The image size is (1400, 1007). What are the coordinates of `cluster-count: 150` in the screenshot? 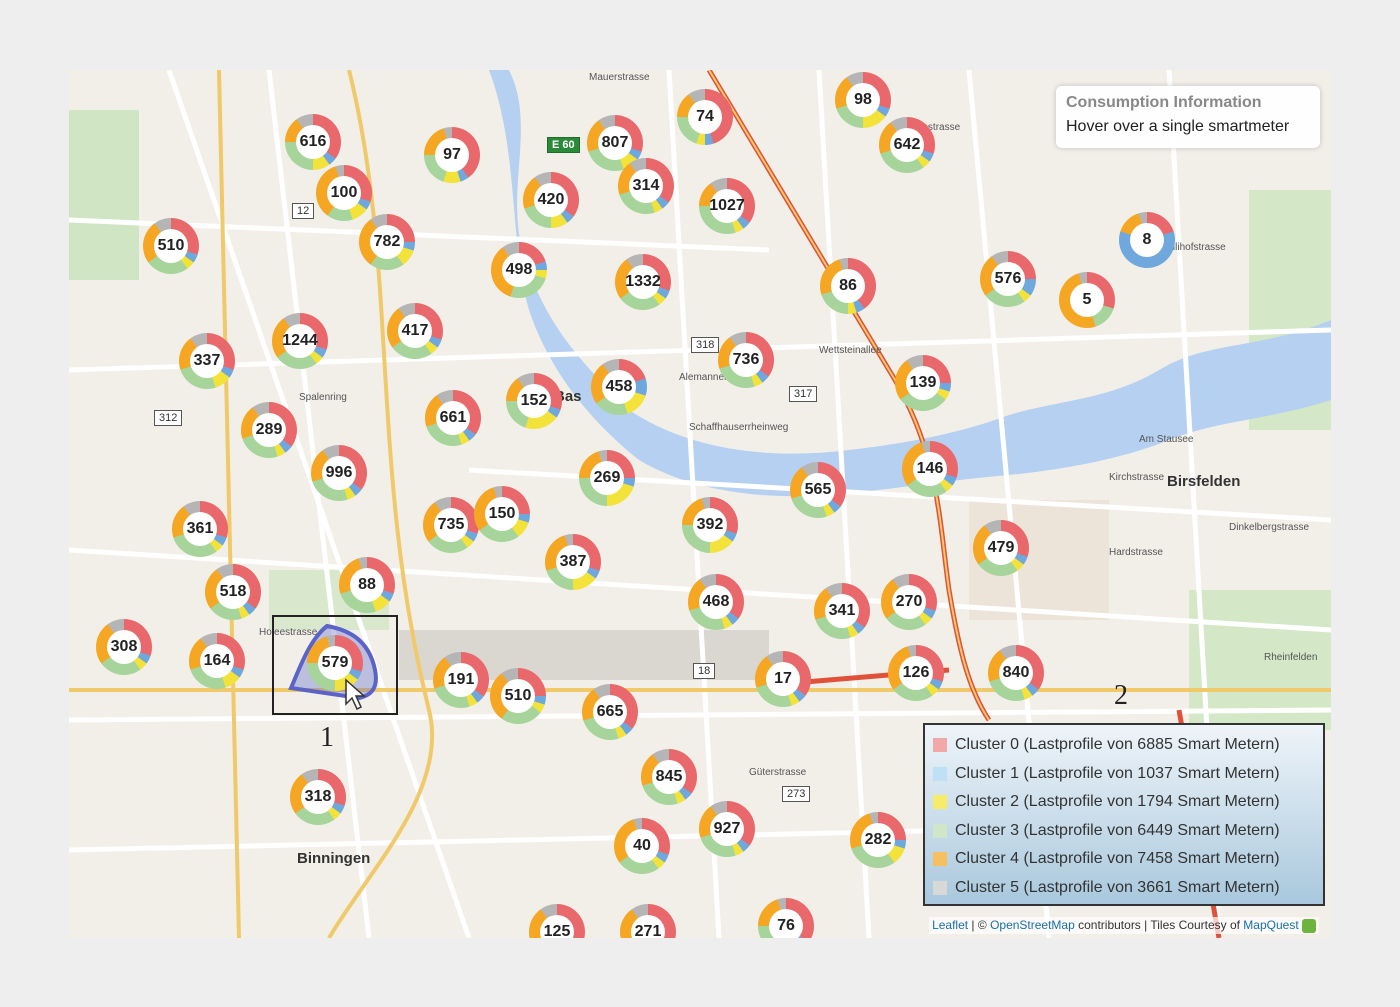 It's located at (502, 514).